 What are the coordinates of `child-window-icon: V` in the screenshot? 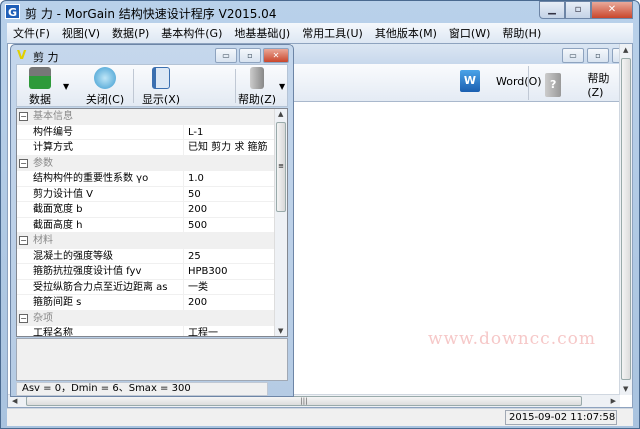 It's located at (22, 55).